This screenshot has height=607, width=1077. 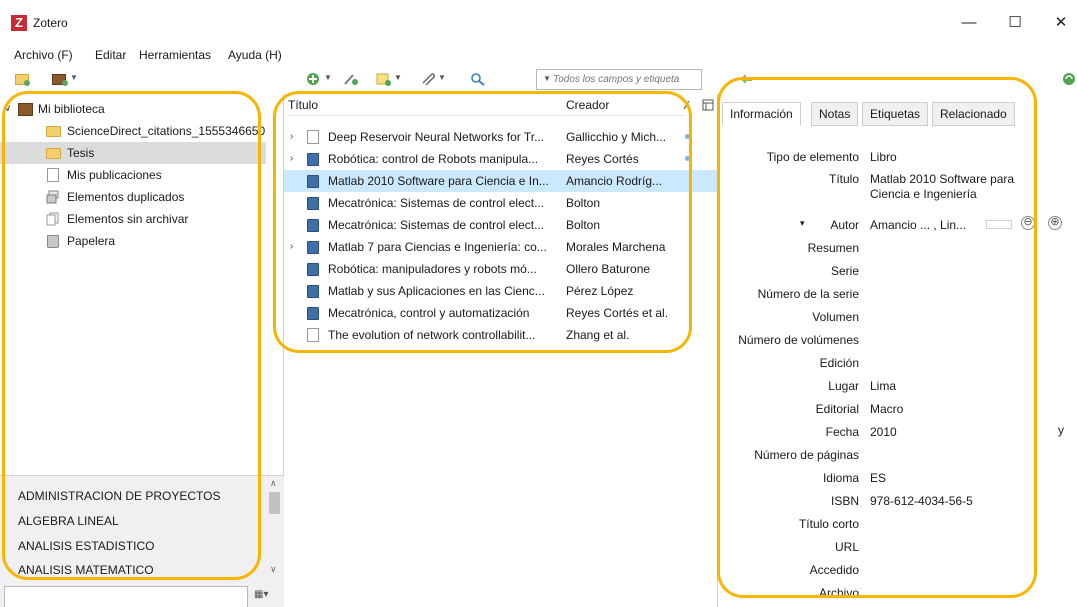 What do you see at coordinates (746, 79) in the screenshot?
I see `back-arrow-icon` at bounding box center [746, 79].